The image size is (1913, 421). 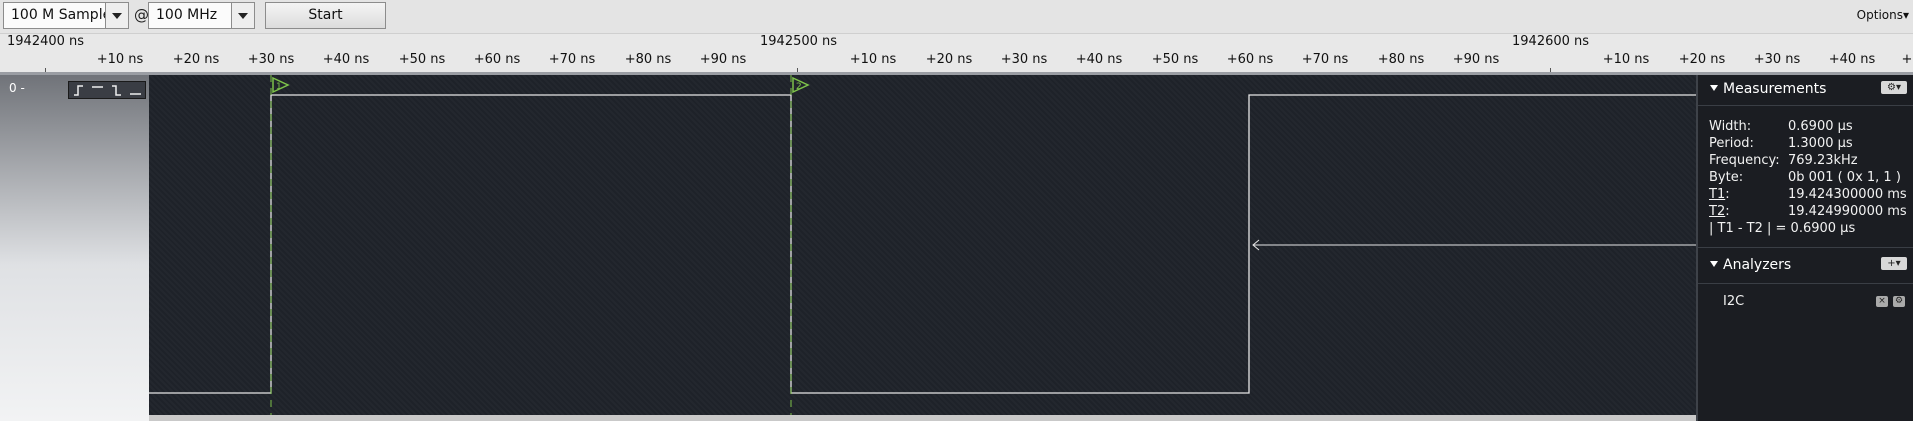 What do you see at coordinates (1847, 211) in the screenshot?
I see `measurement-value: 19.424990000 ms` at bounding box center [1847, 211].